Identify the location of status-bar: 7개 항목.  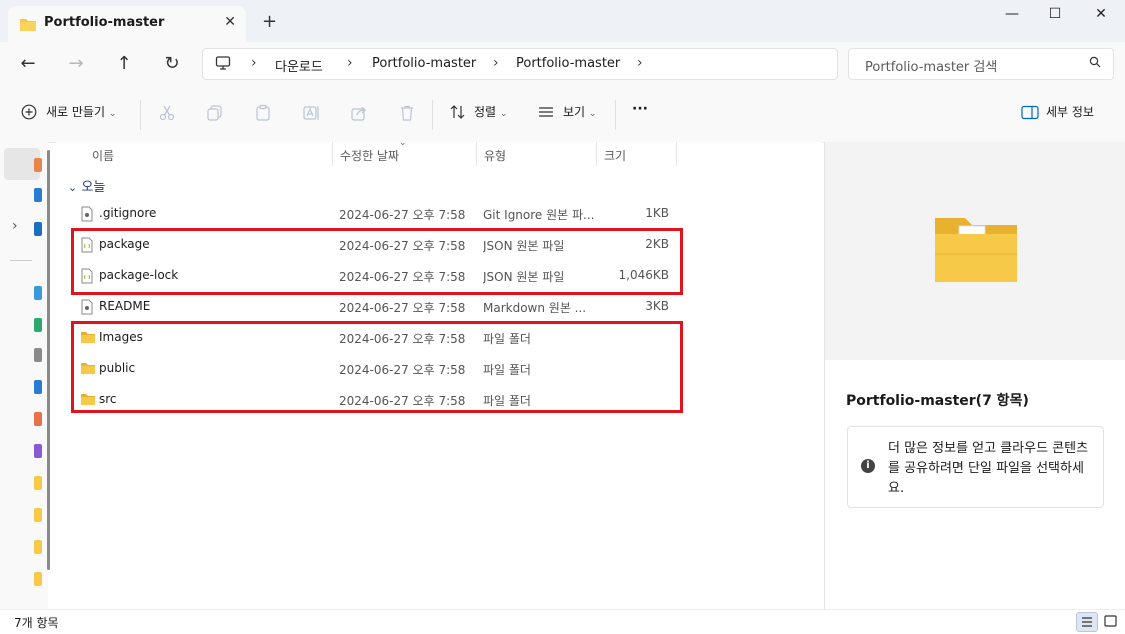
(562, 621).